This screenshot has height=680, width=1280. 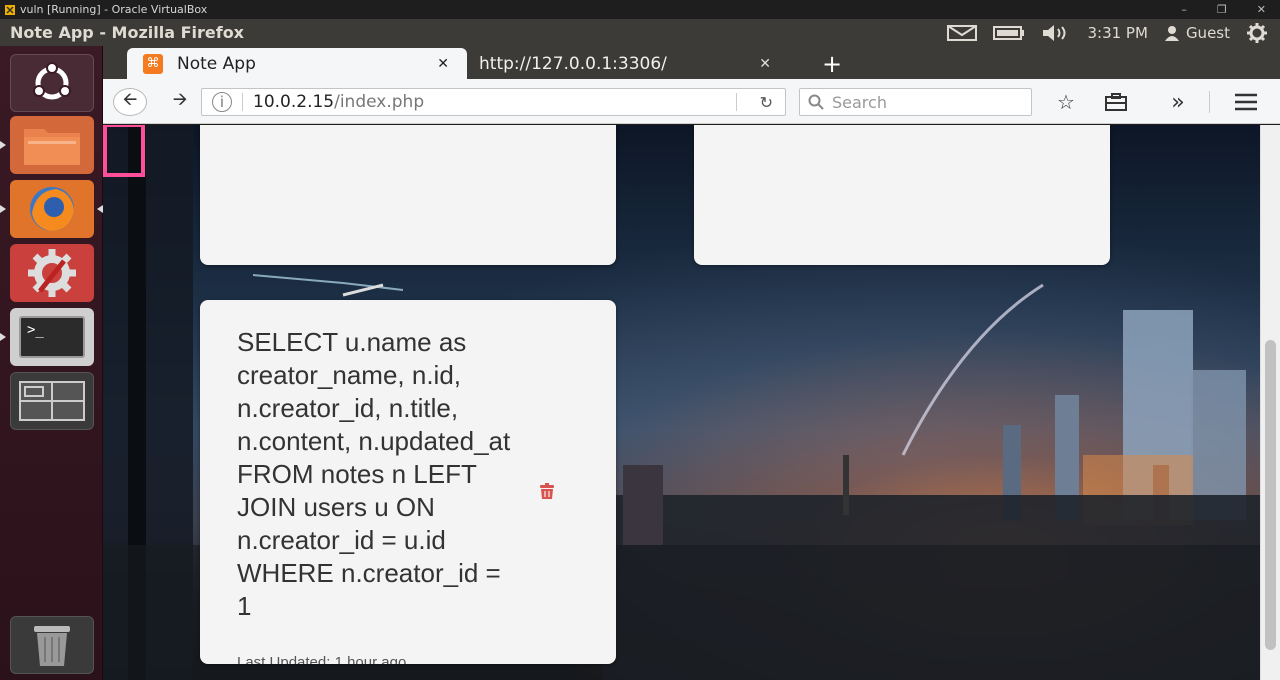 I want to click on clock: 3:31 PM, so click(x=1117, y=33).